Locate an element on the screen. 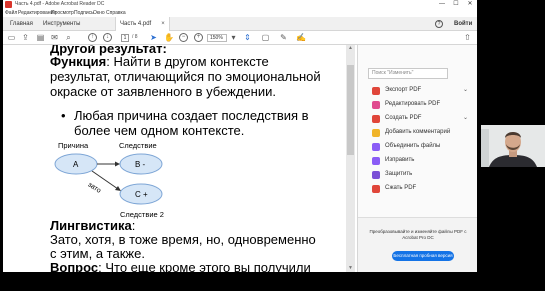 The width and height of the screenshot is (545, 291). diagram-node-c-label: C + is located at coordinates (141, 194).